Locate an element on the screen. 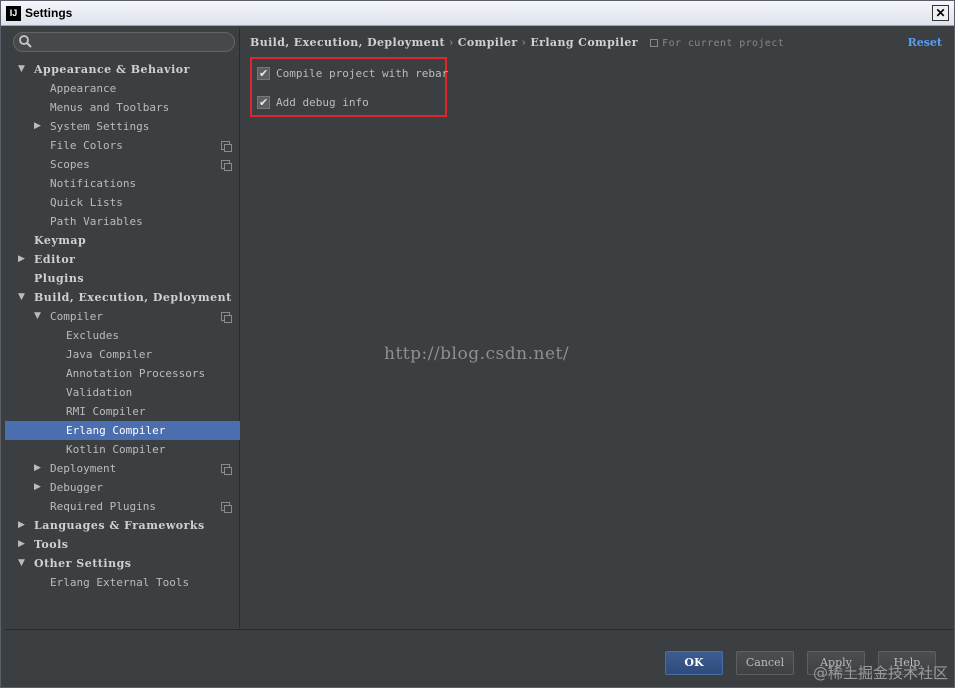 This screenshot has width=955, height=688. tree-item: ▼ Other Settings is located at coordinates (122, 563).